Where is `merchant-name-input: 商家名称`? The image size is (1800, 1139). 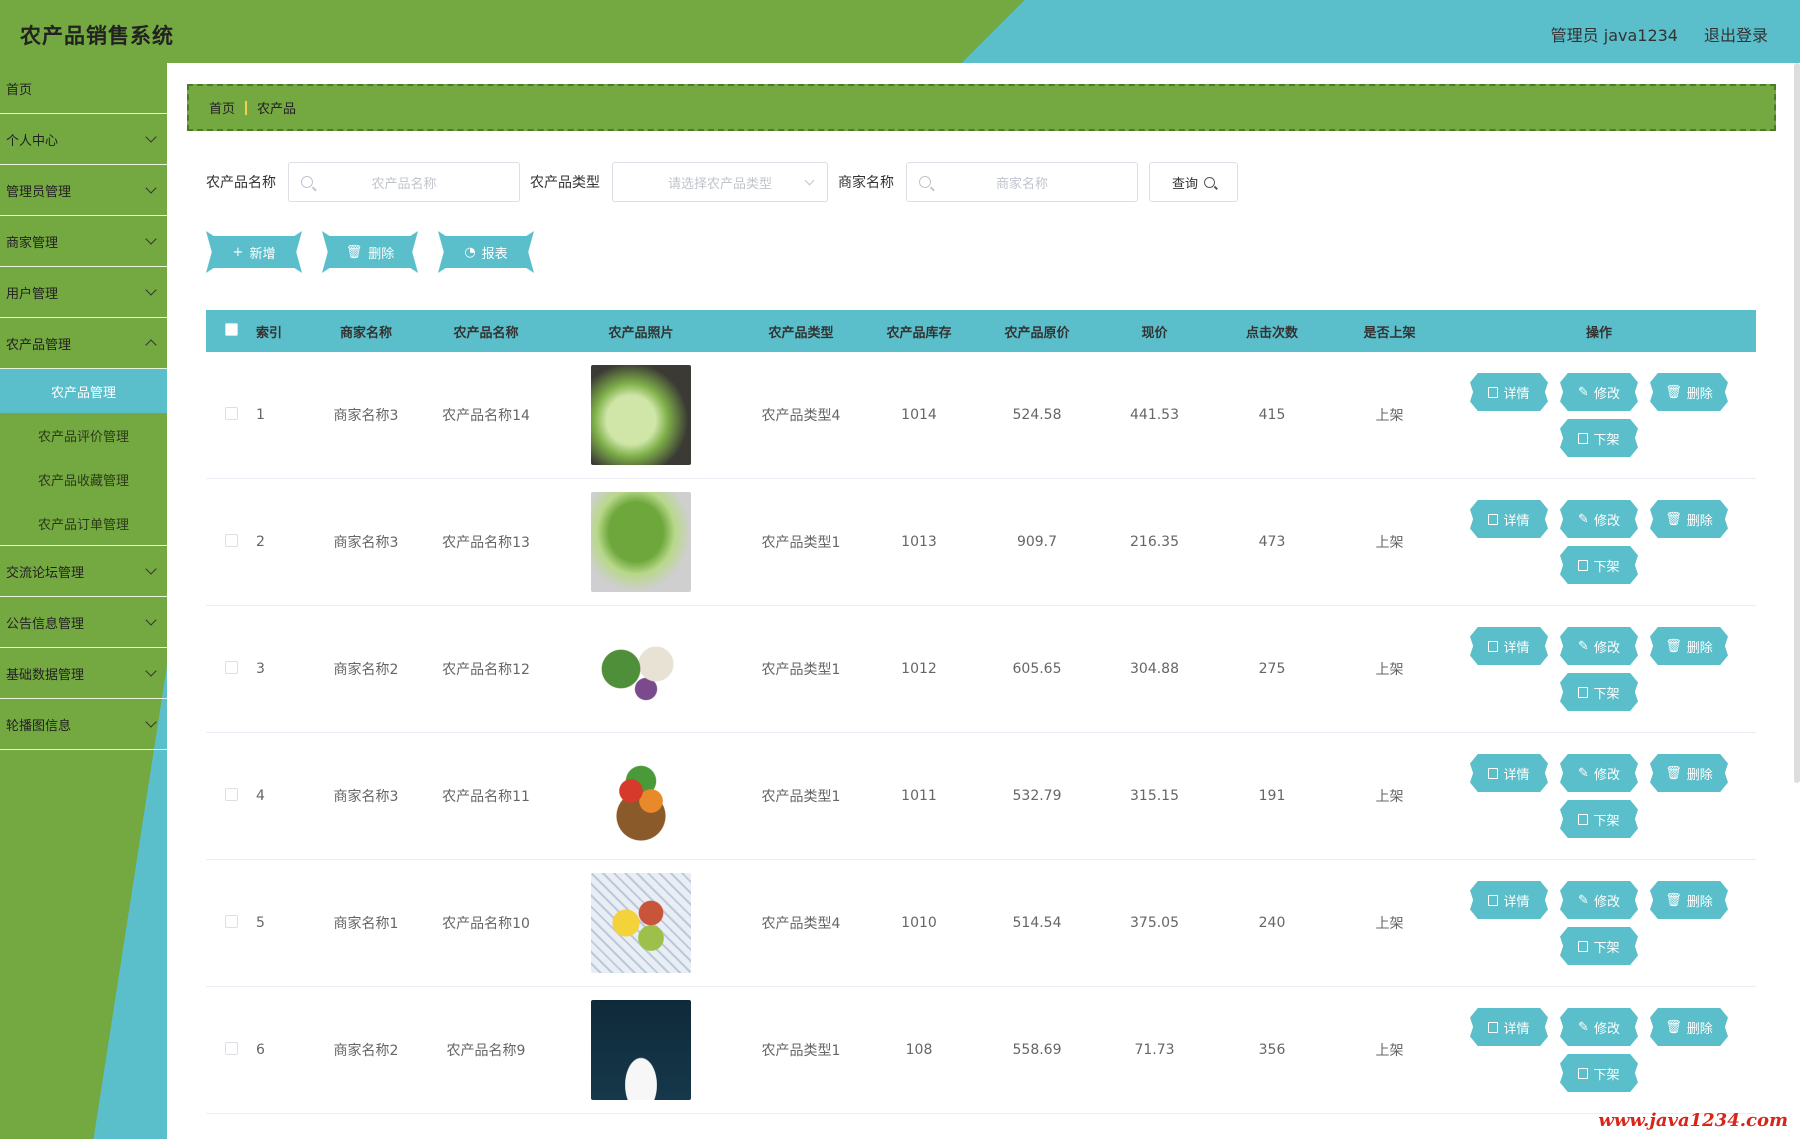
merchant-name-input: 商家名称 is located at coordinates (1022, 182).